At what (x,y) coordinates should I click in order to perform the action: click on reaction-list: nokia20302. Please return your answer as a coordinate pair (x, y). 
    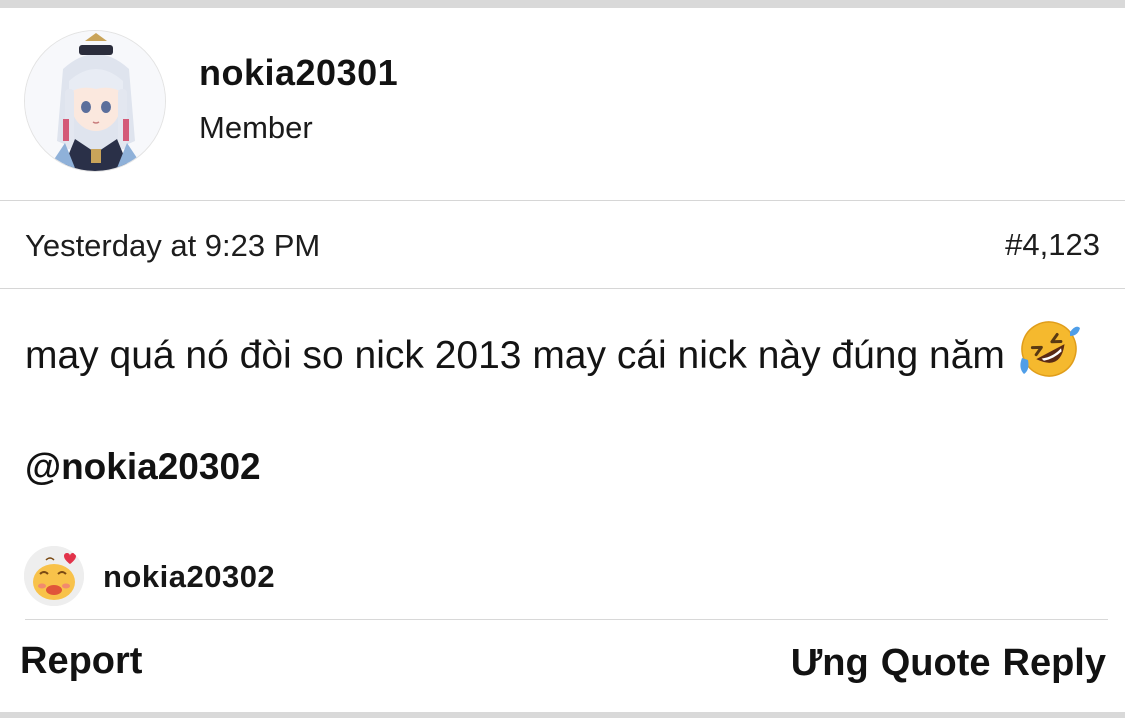
    Looking at the image, I should click on (274, 577).